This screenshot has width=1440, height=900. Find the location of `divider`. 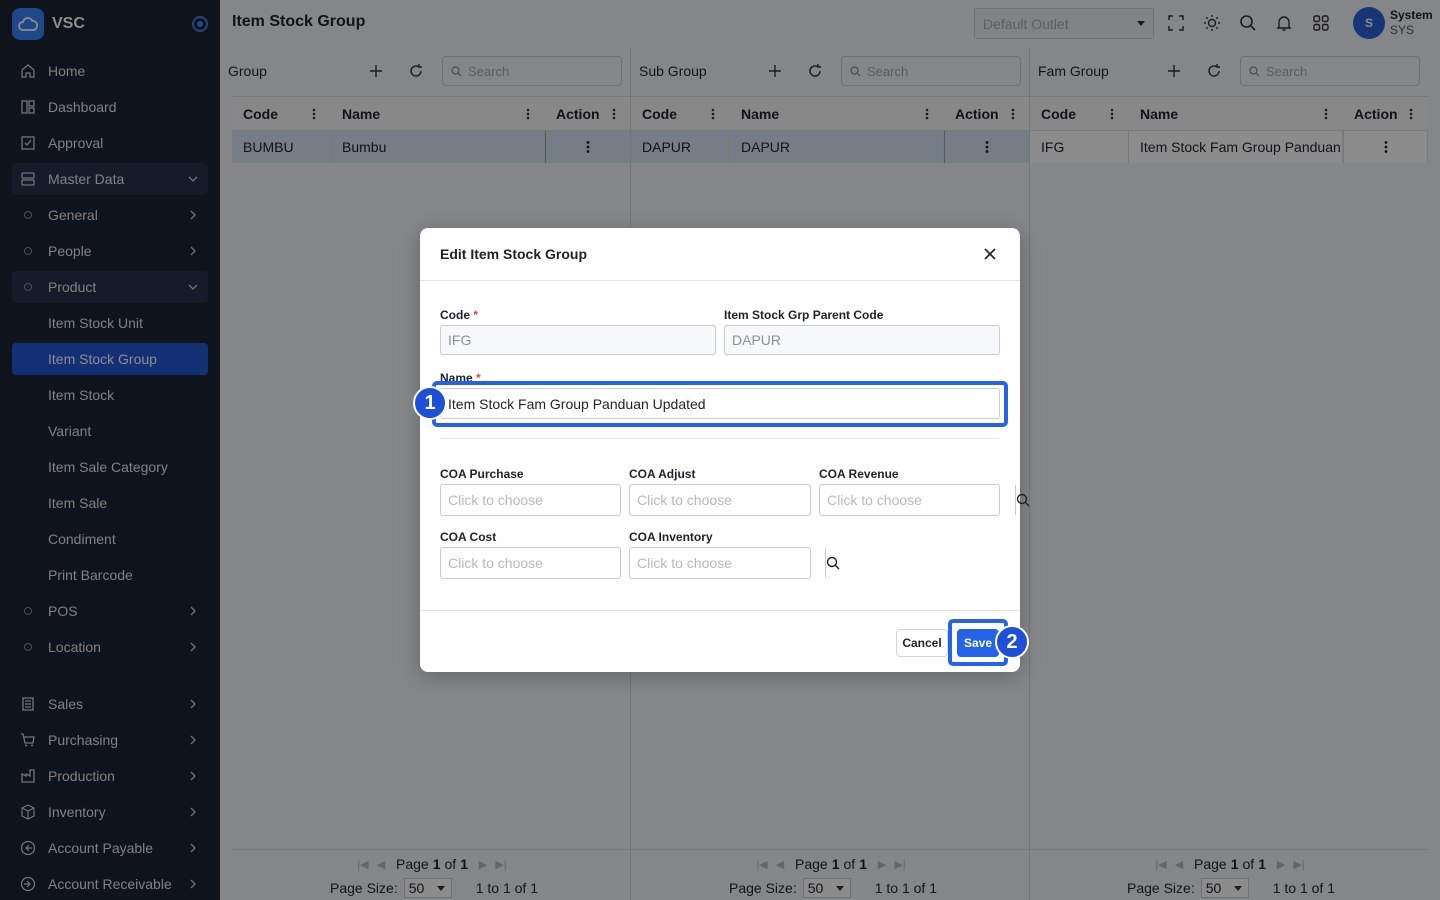

divider is located at coordinates (720, 438).